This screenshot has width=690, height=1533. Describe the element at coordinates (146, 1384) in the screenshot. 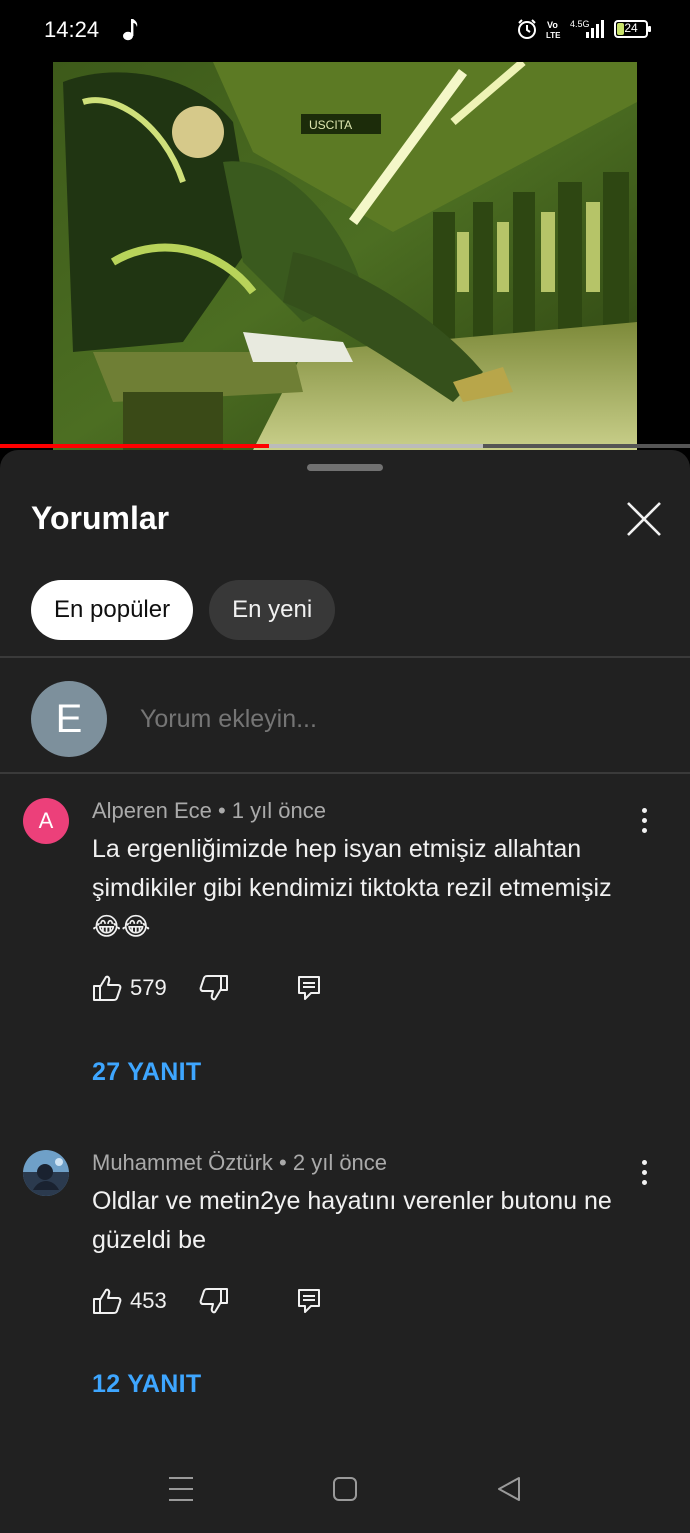

I see `view-replies-link: 12 YANIT` at that location.